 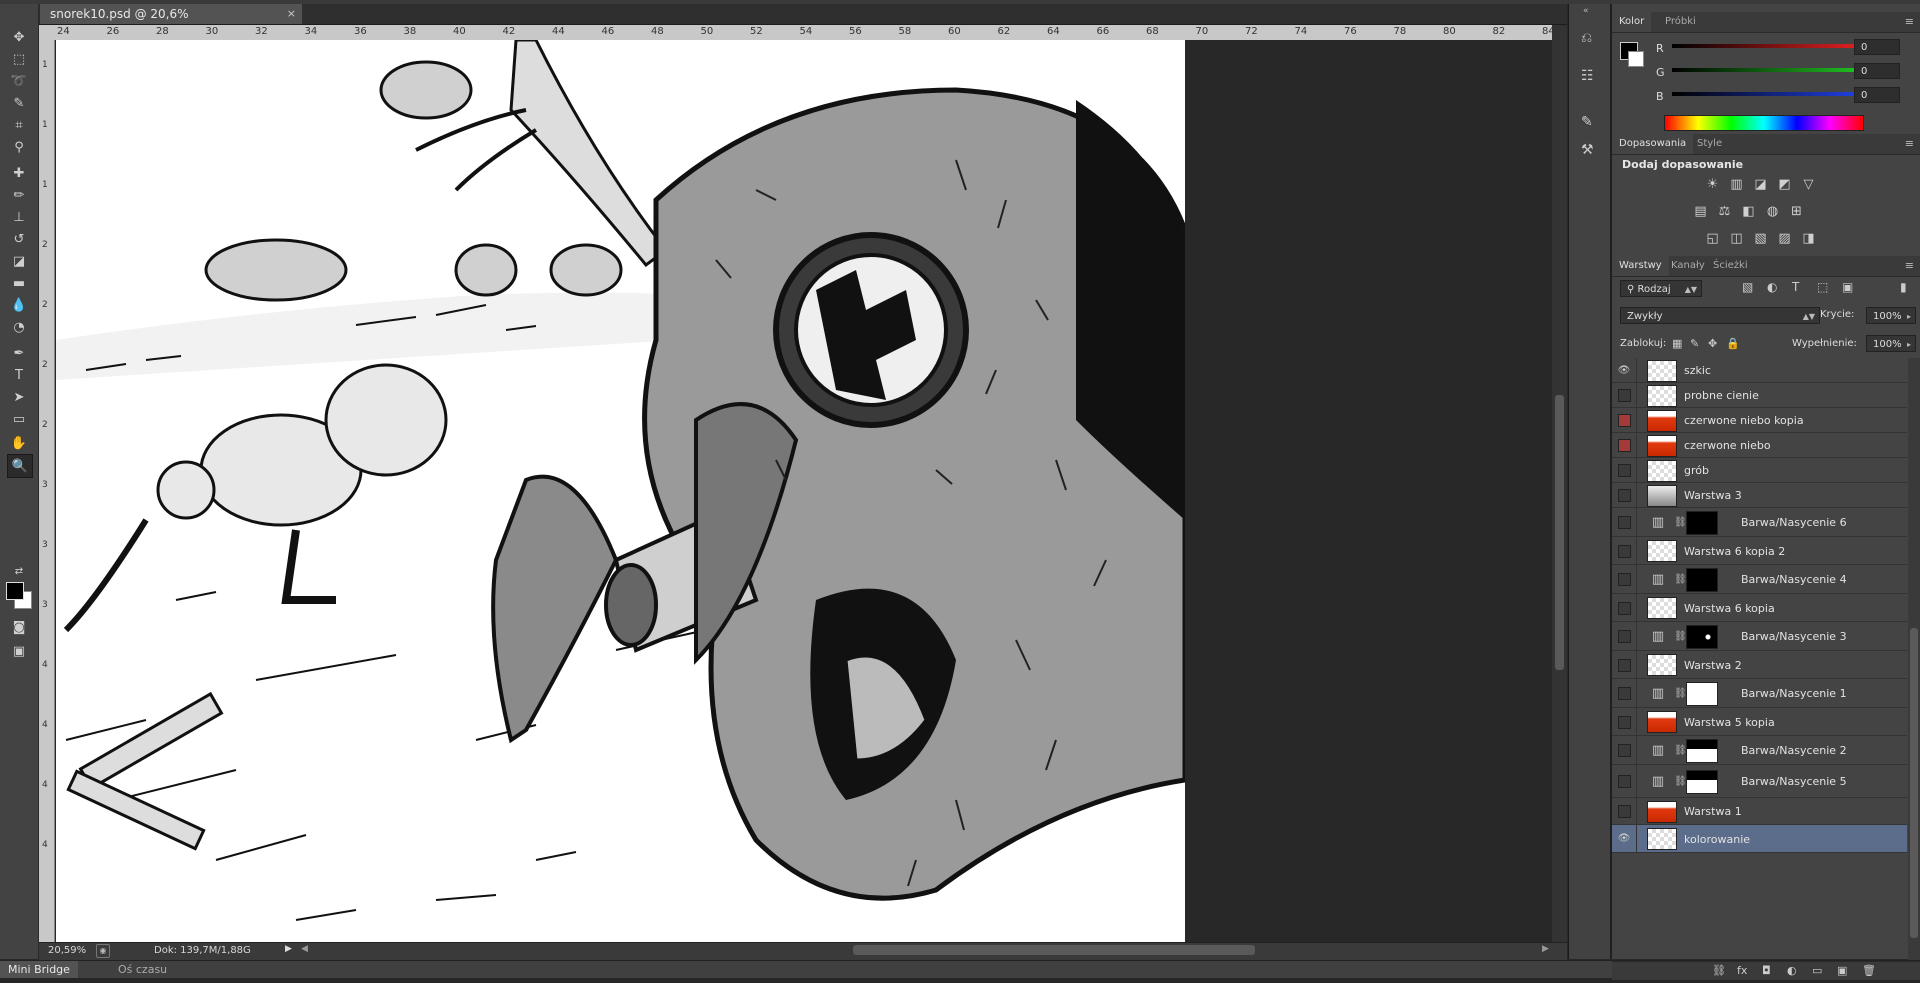 What do you see at coordinates (1877, 71) in the screenshot?
I see `green-value-field: 0` at bounding box center [1877, 71].